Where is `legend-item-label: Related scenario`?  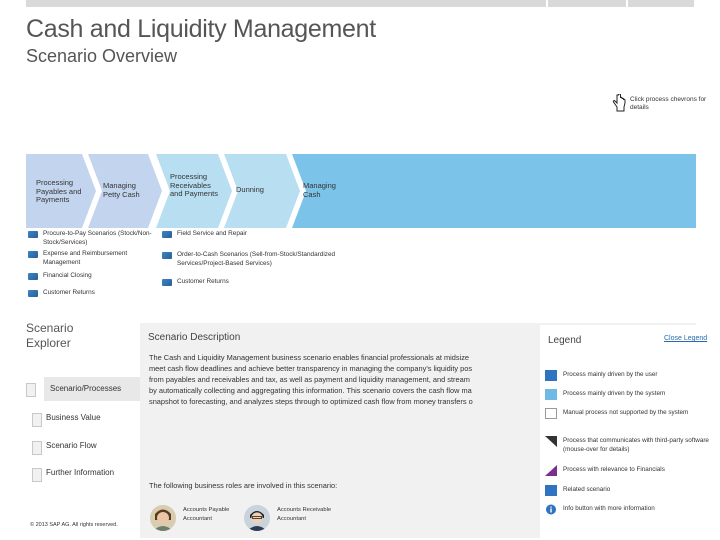 legend-item-label: Related scenario is located at coordinates (587, 489).